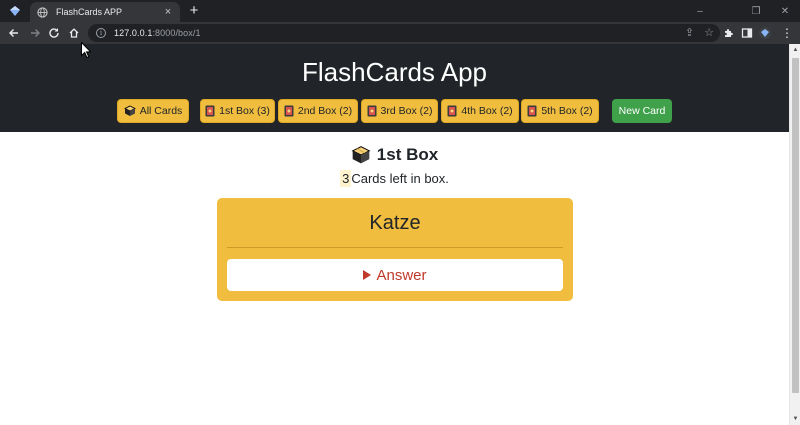  I want to click on browser-tabstrip: FlashCards APP × + – ❐ ✕, so click(400, 11).